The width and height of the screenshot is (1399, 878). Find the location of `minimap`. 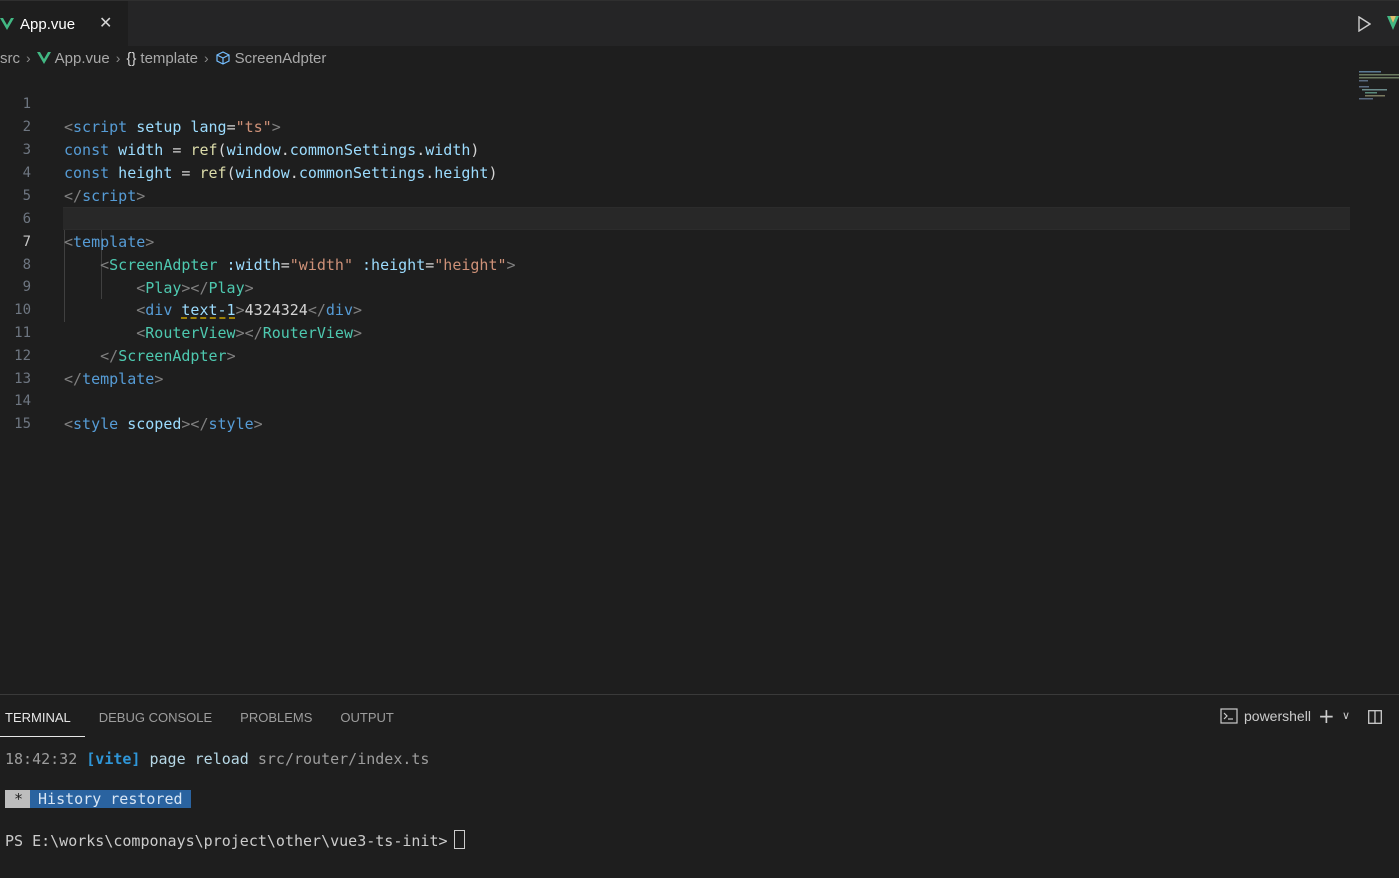

minimap is located at coordinates (1378, 85).